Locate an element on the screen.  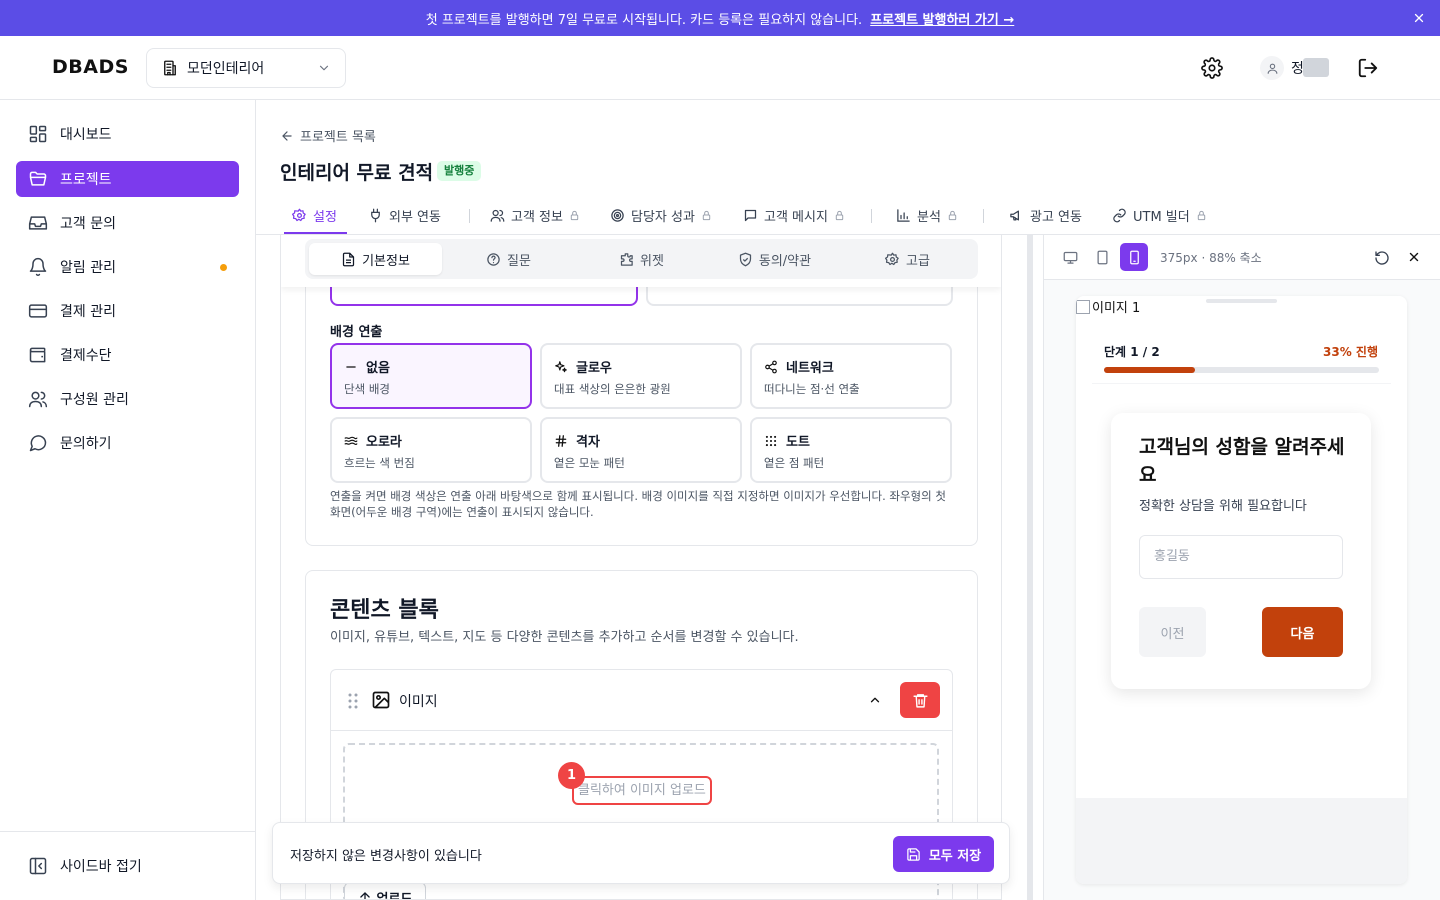
avatar is located at coordinates (1272, 68).